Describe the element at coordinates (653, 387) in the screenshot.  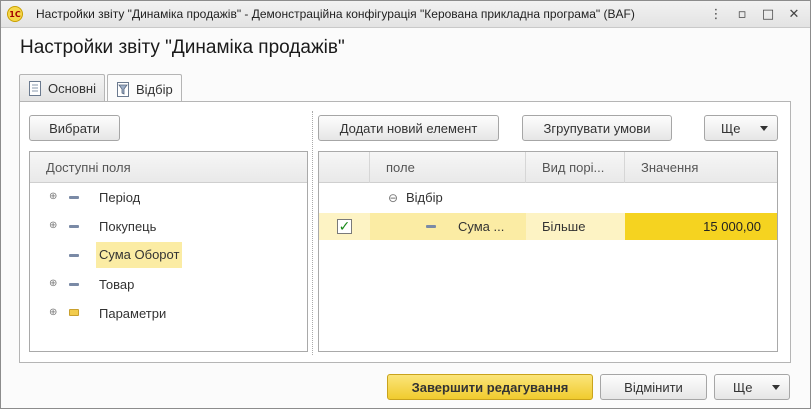
I see `cancel-button: Відмінити` at that location.